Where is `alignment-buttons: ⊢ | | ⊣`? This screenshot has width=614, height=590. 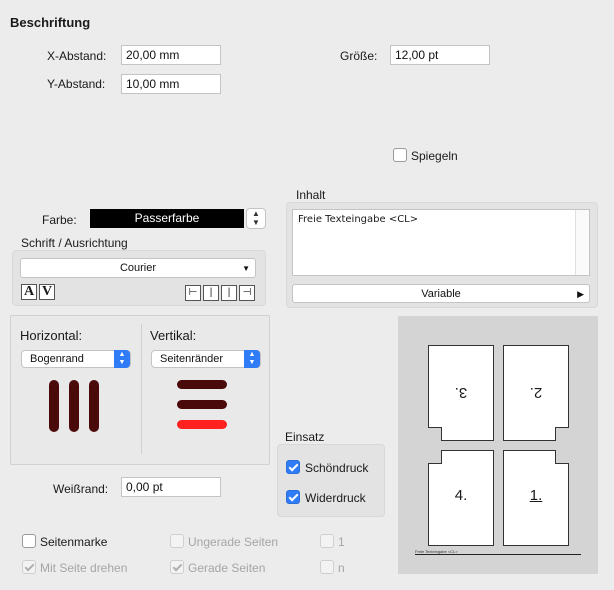 alignment-buttons: ⊢ | | ⊣ is located at coordinates (221, 292).